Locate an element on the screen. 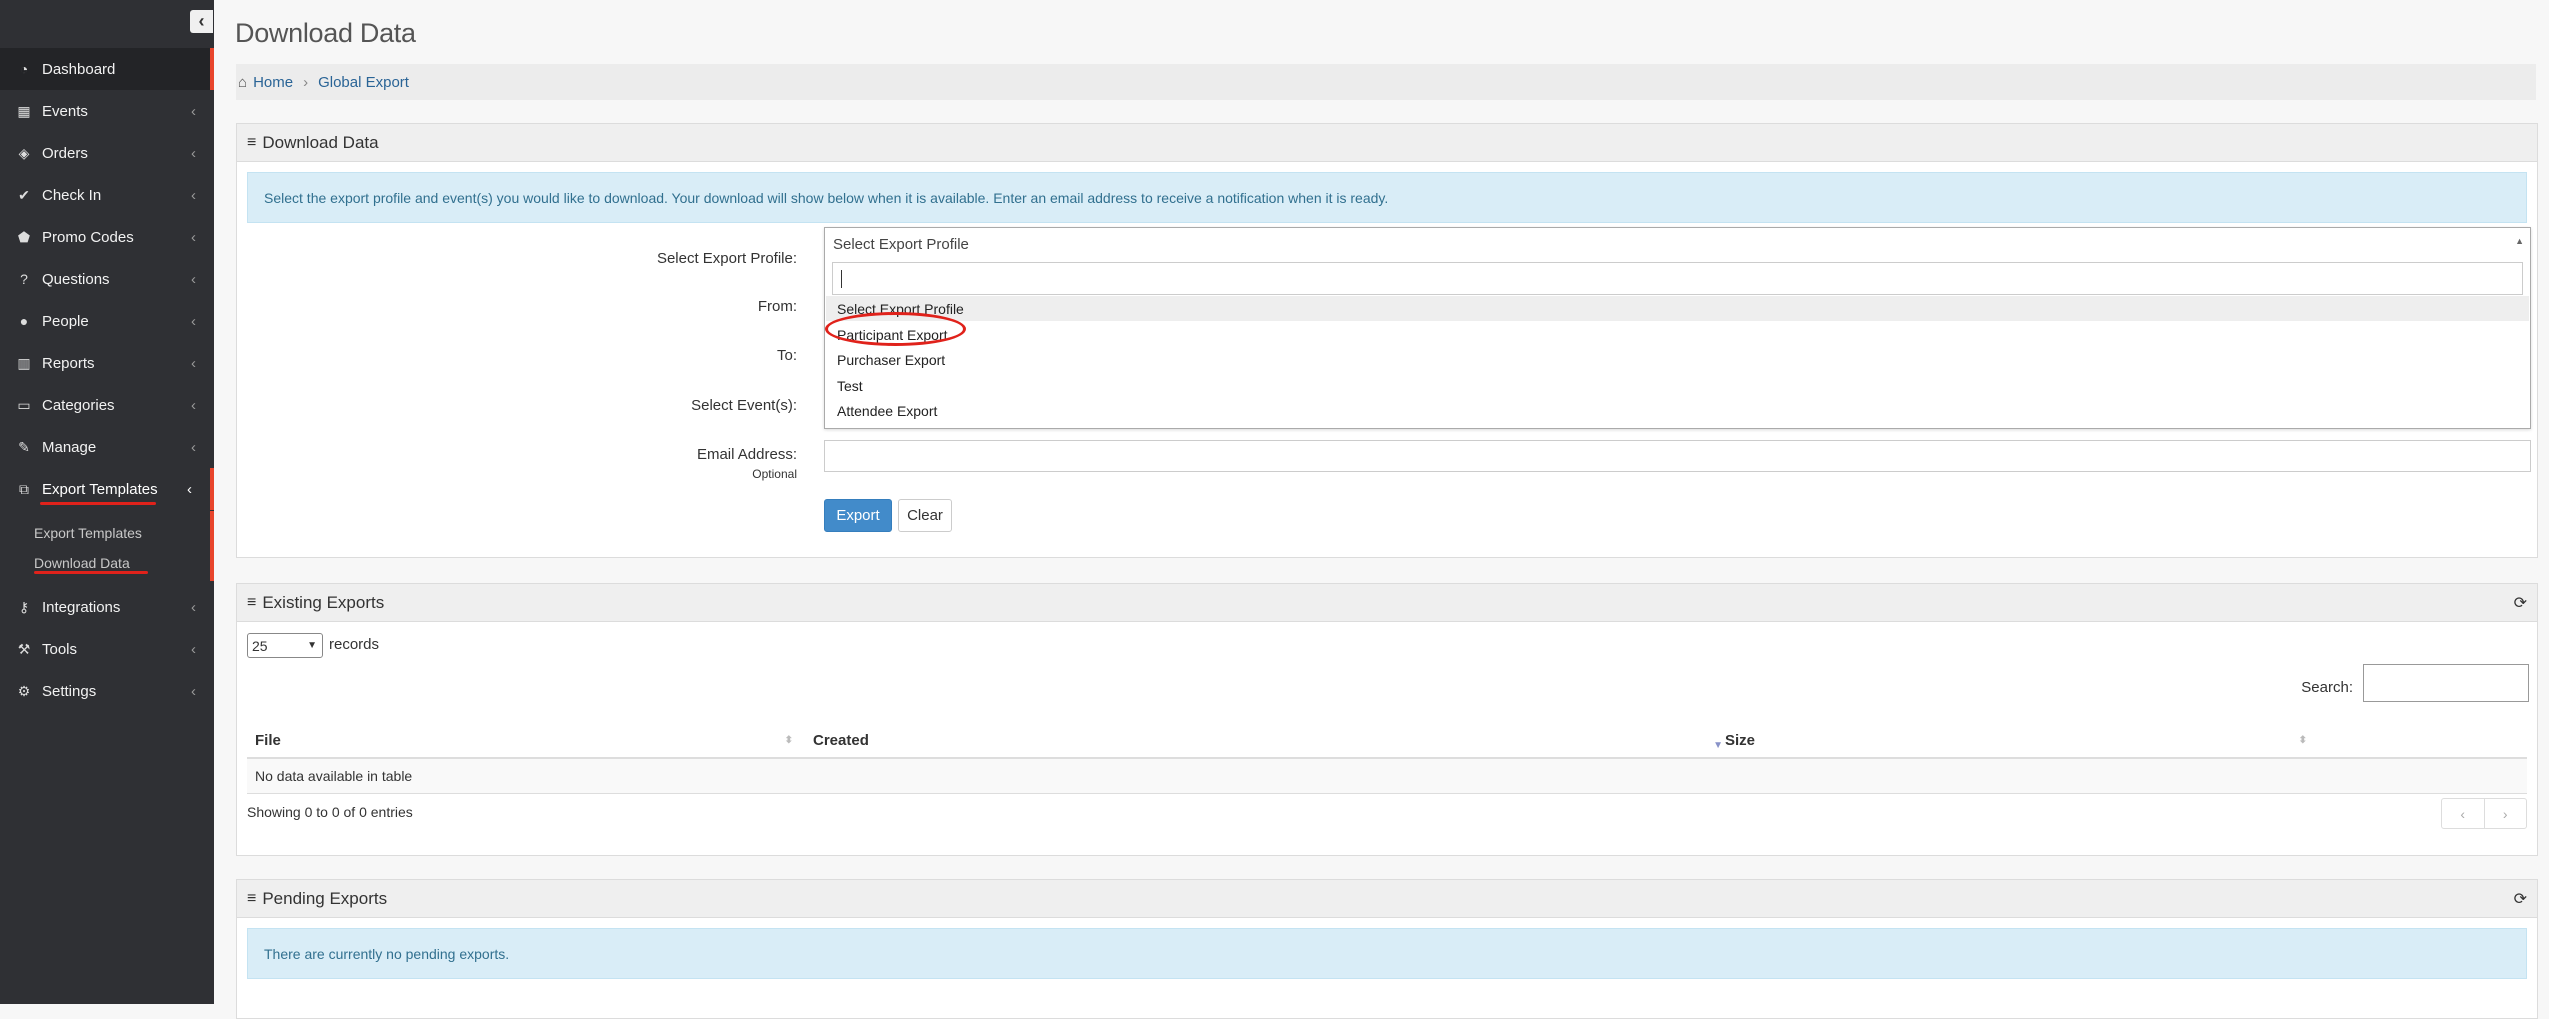 This screenshot has height=1019, width=2549. home-icon: ⌂ is located at coordinates (243, 82).